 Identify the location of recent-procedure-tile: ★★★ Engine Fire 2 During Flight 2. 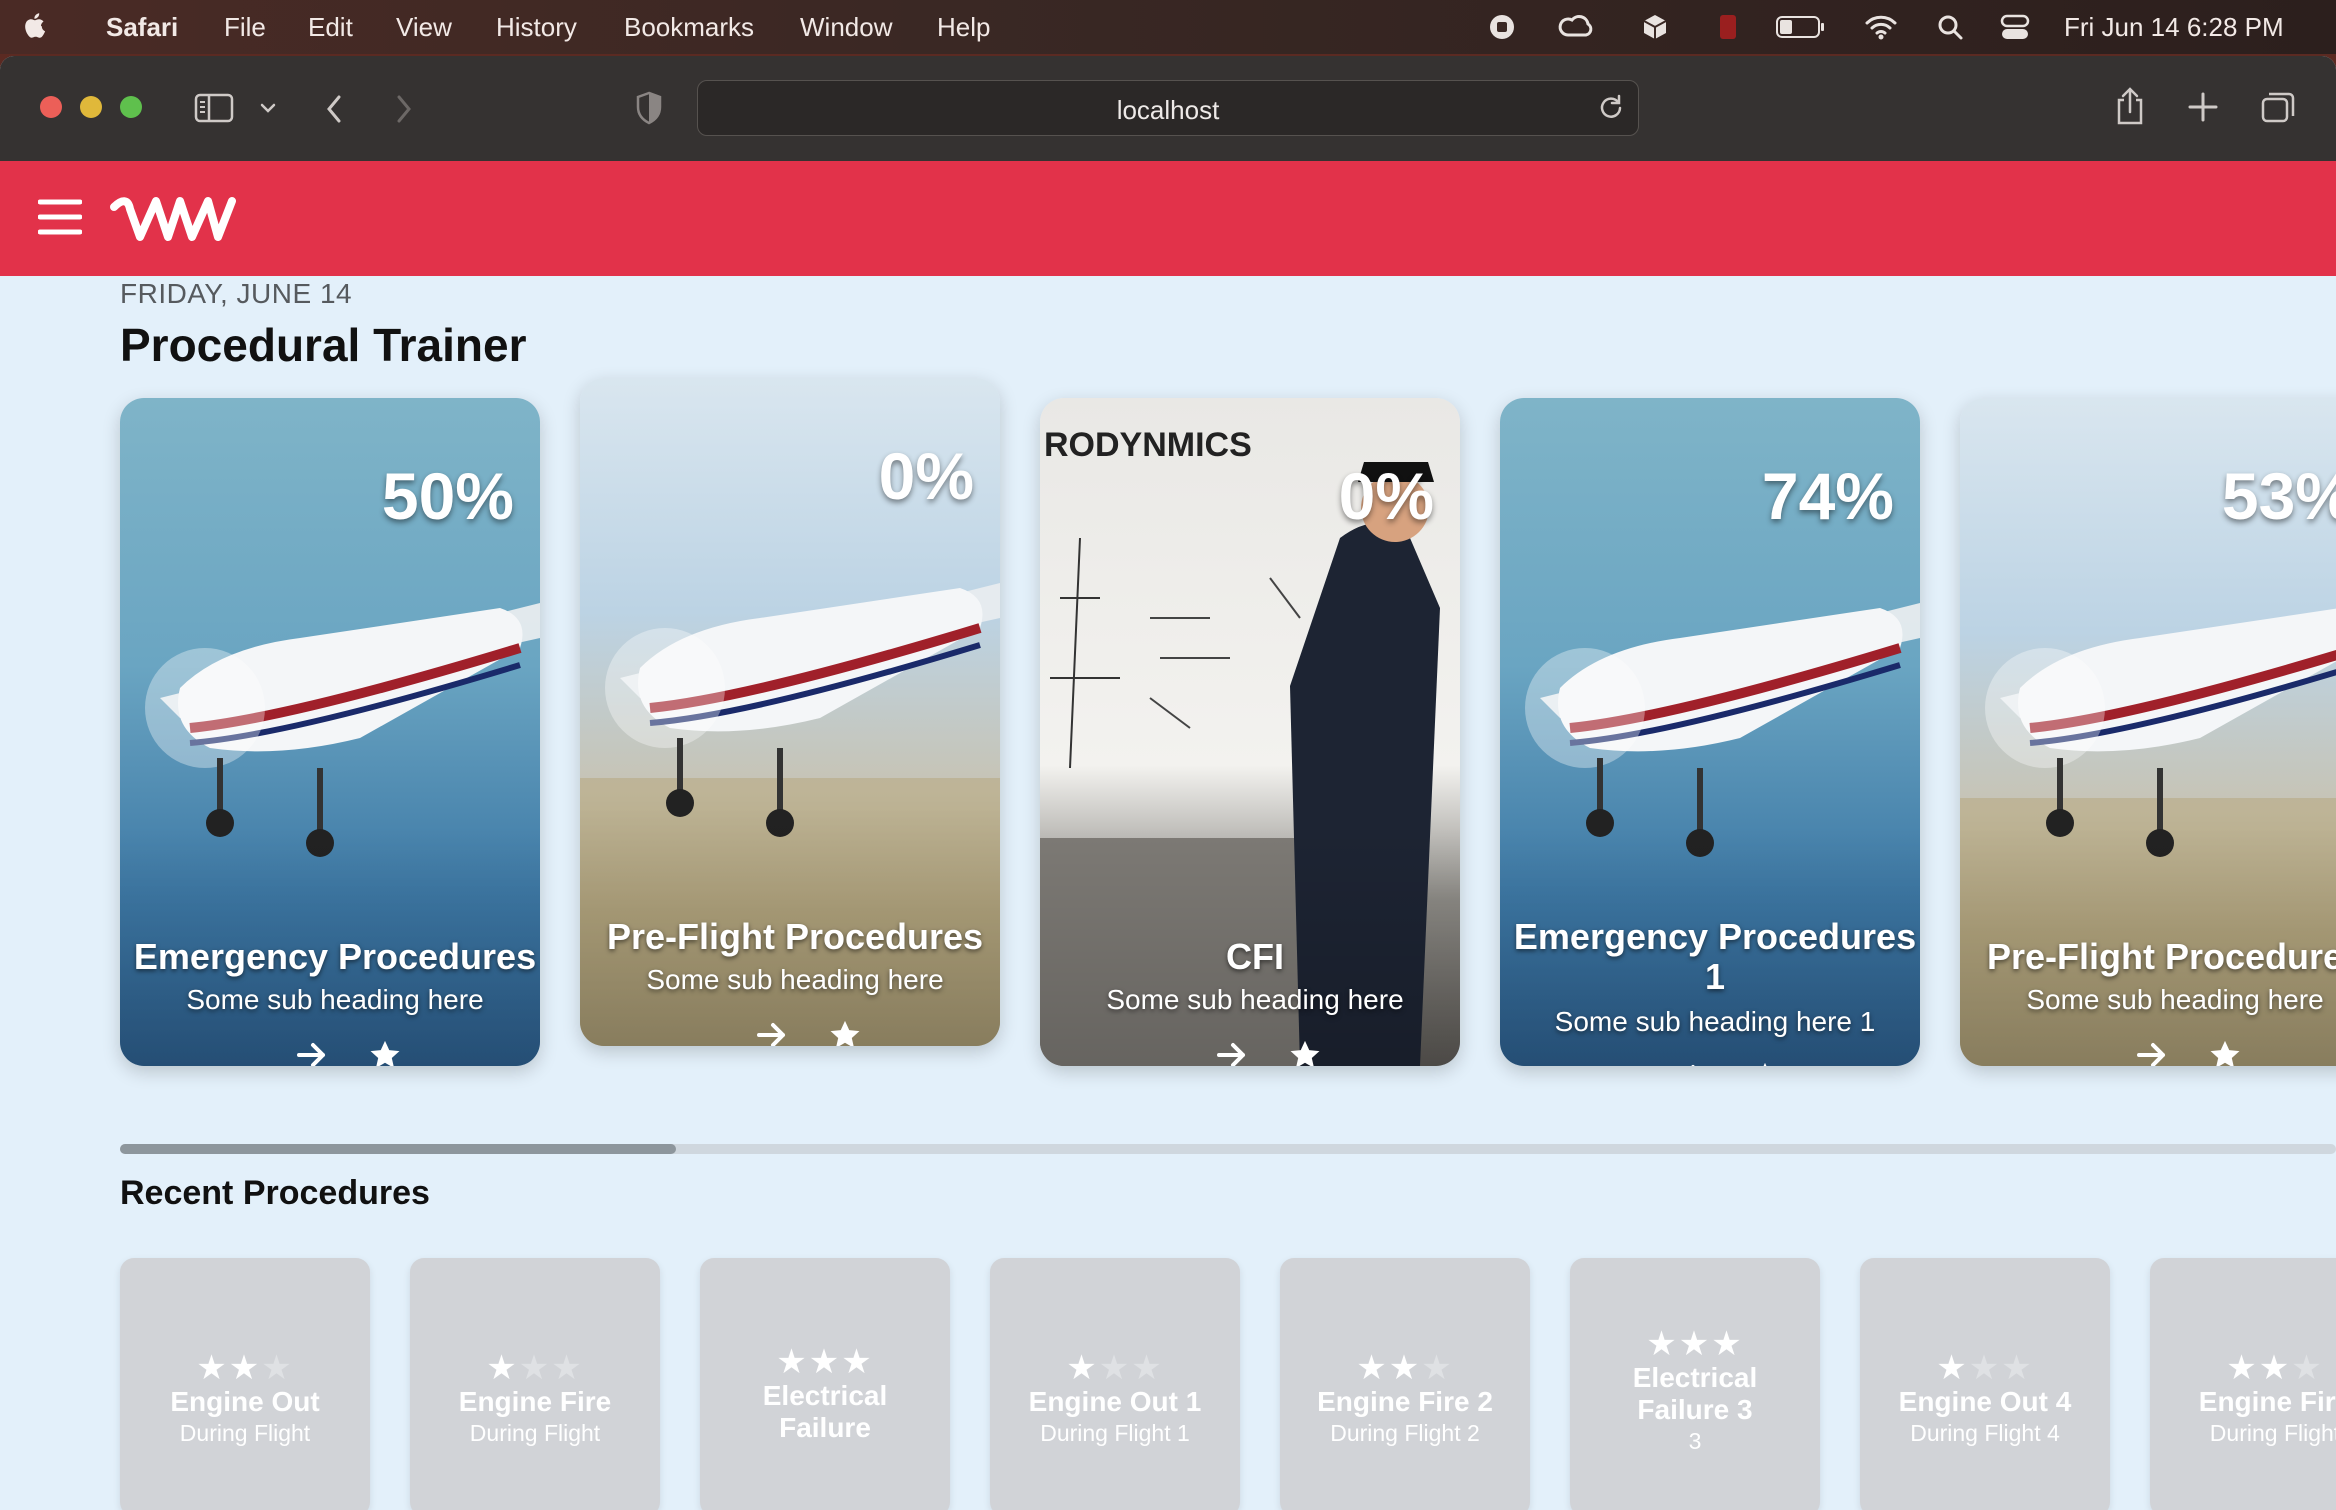
(1405, 1384).